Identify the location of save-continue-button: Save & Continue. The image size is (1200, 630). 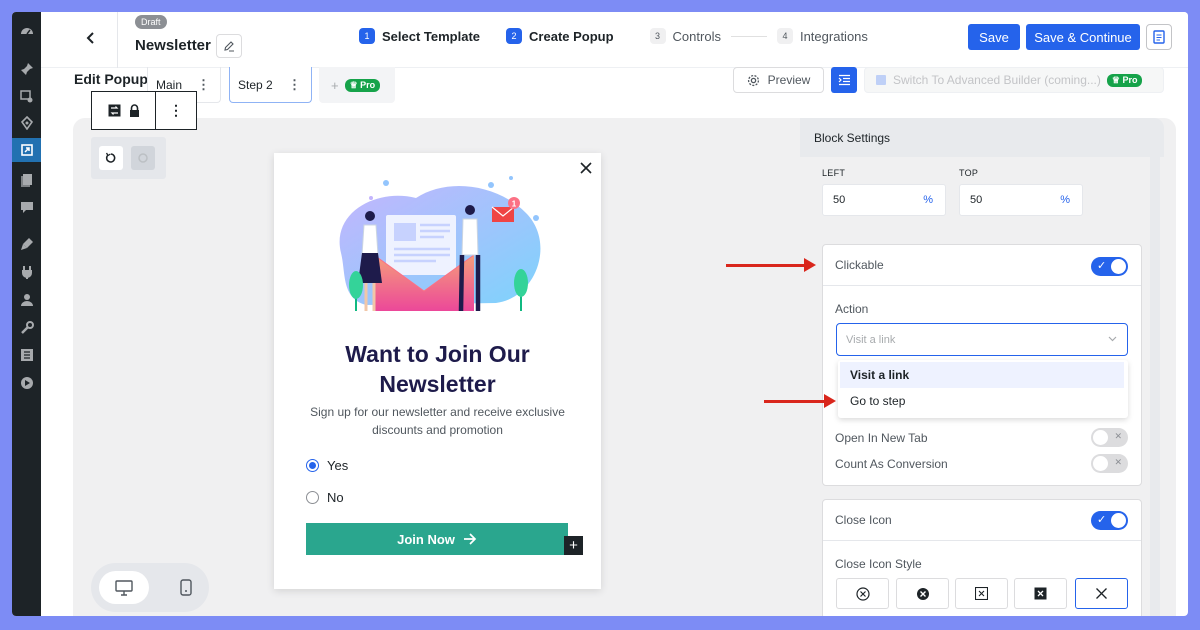
(1083, 37).